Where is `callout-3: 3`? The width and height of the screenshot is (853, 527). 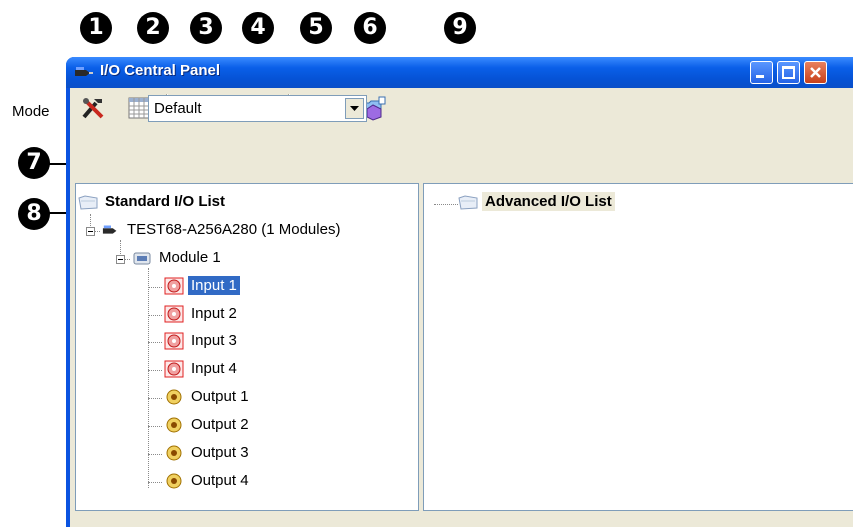 callout-3: 3 is located at coordinates (206, 28).